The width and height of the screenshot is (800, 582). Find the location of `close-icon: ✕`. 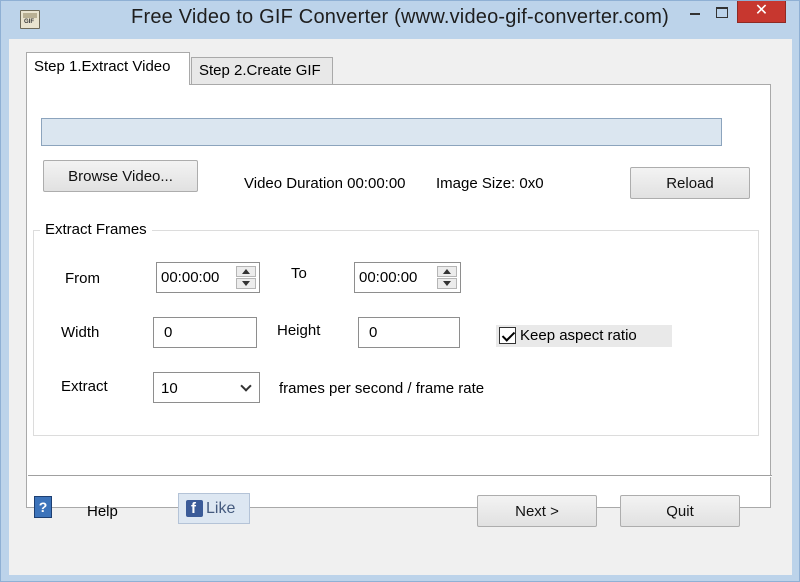

close-icon: ✕ is located at coordinates (761, 10).